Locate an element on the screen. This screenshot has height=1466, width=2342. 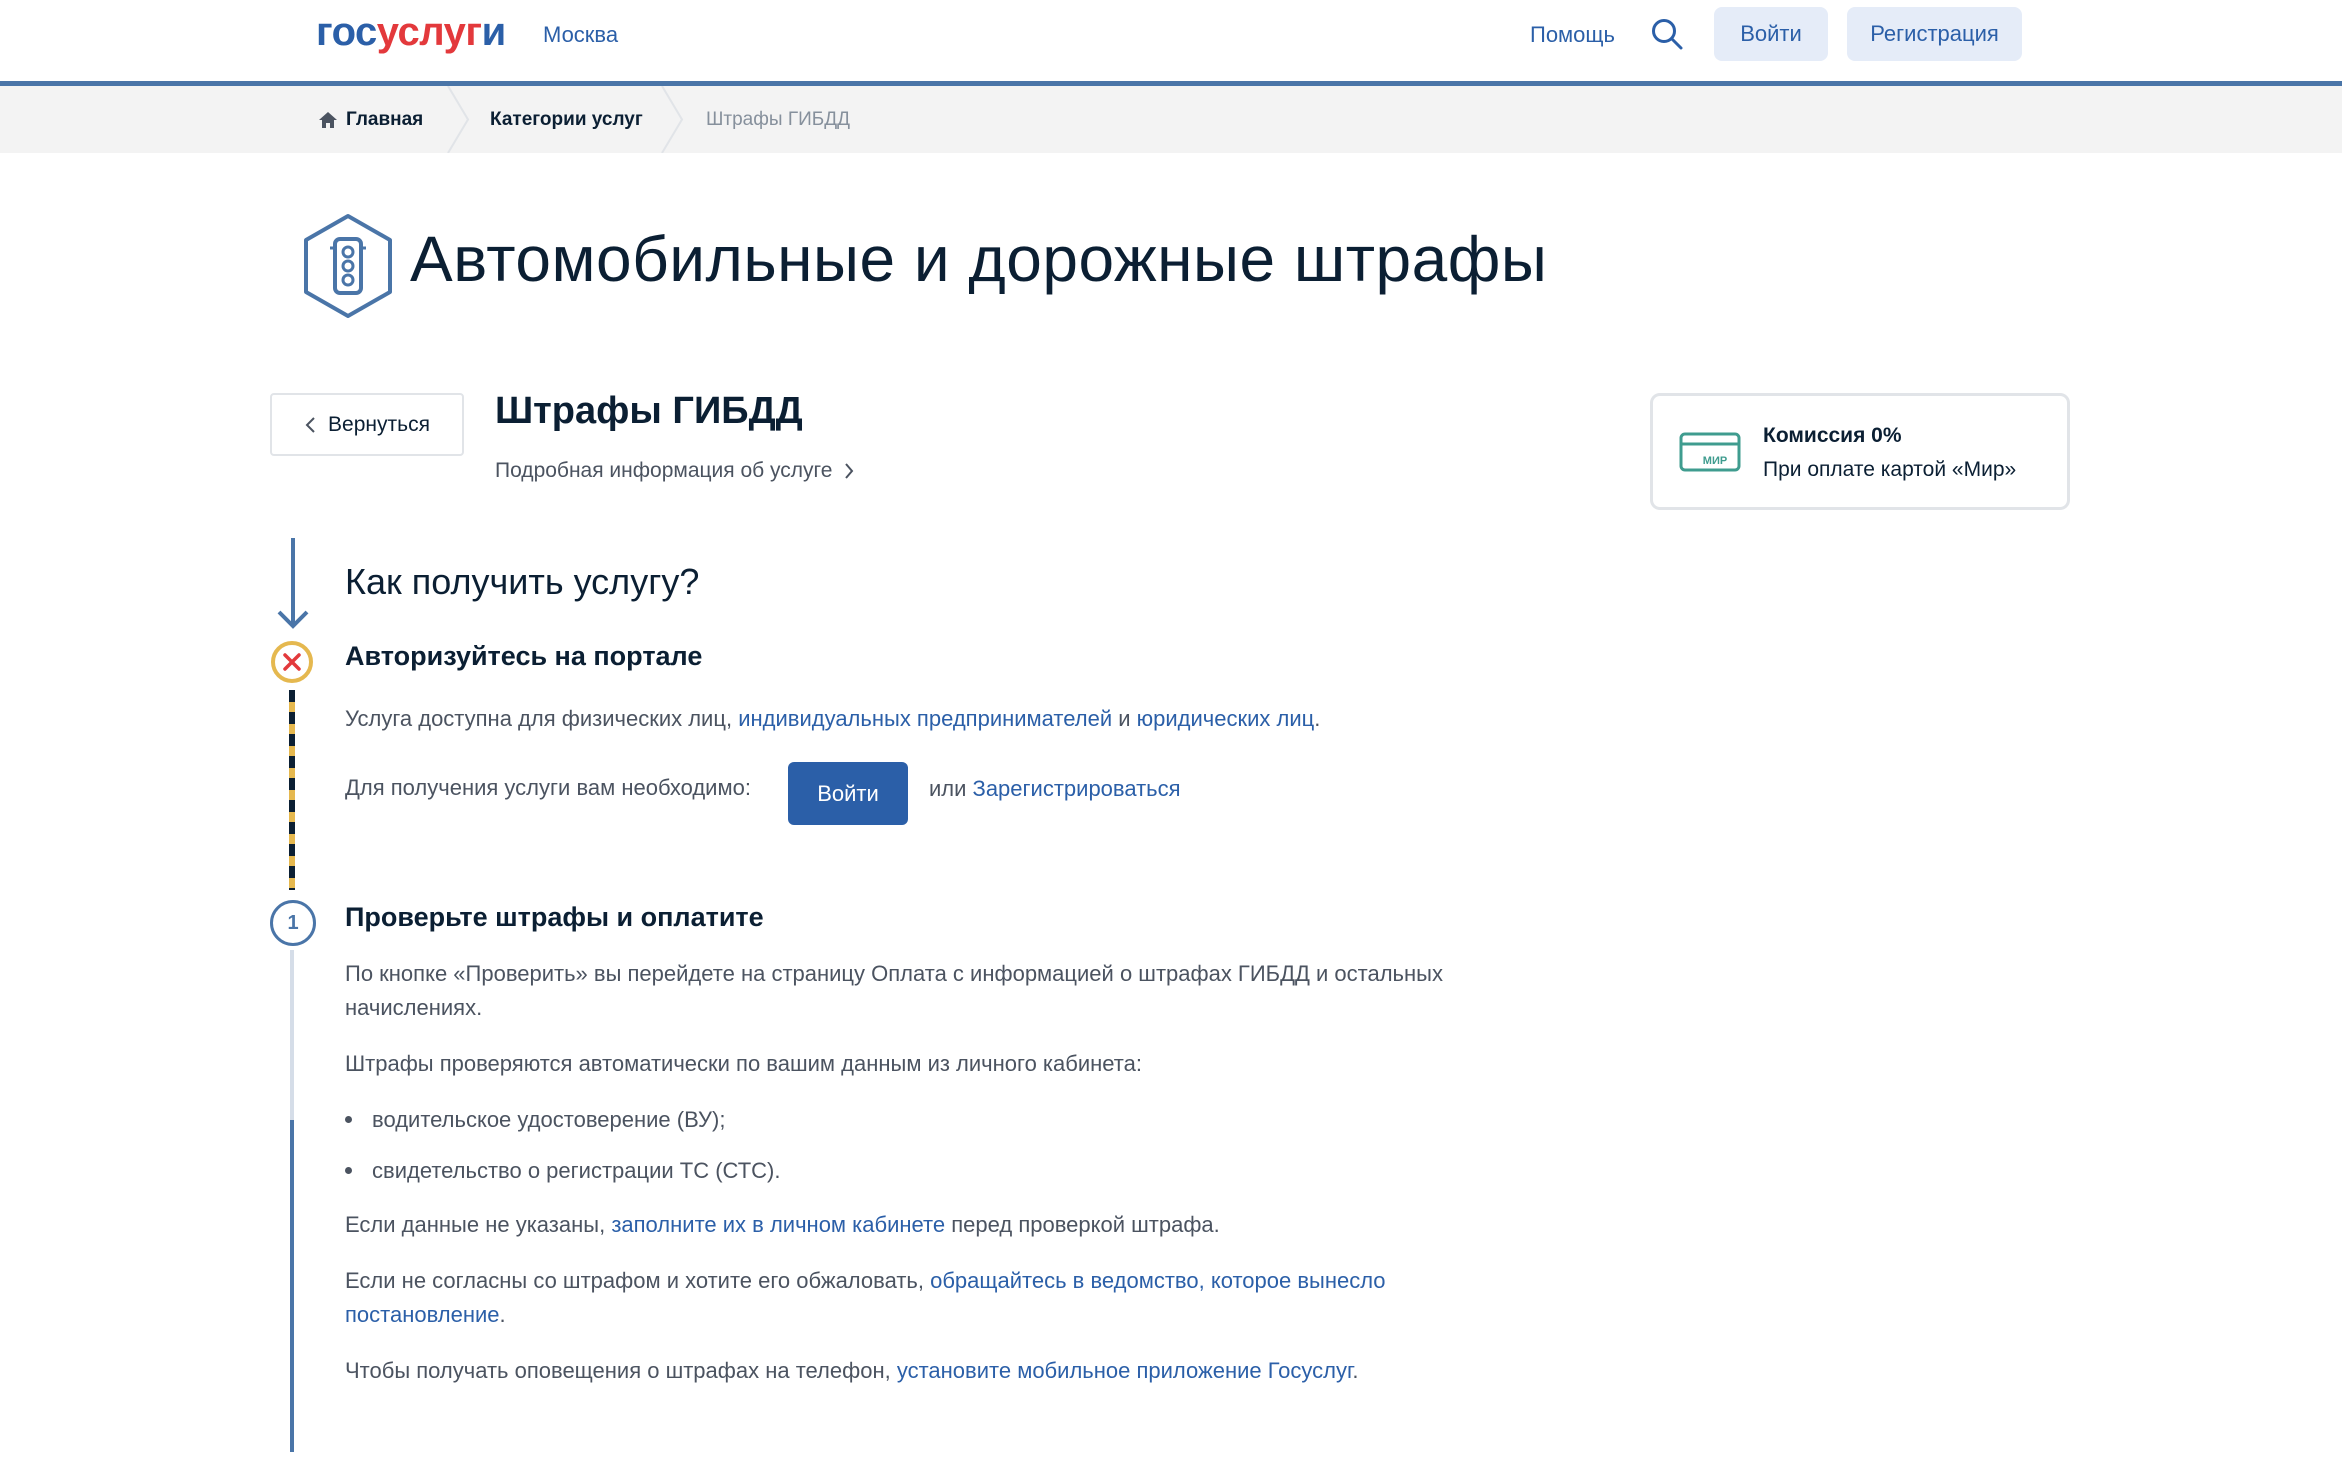
register-link: Зарегистрироваться is located at coordinates (1077, 788).